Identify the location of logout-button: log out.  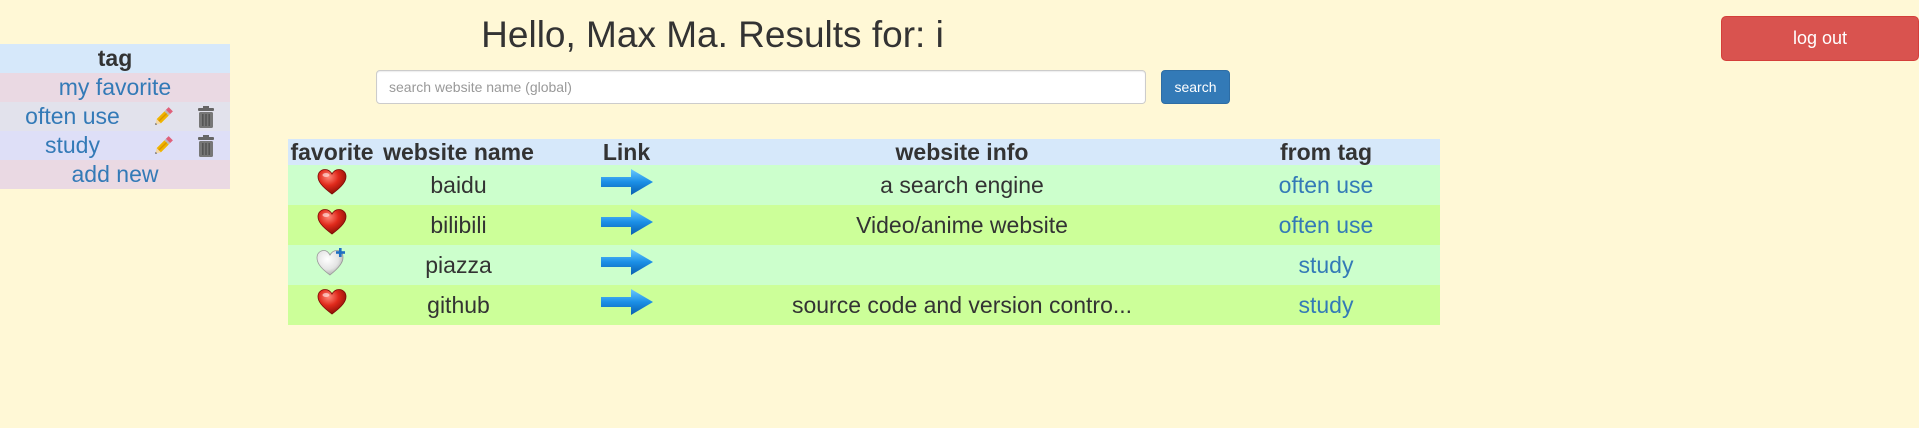
(1820, 38).